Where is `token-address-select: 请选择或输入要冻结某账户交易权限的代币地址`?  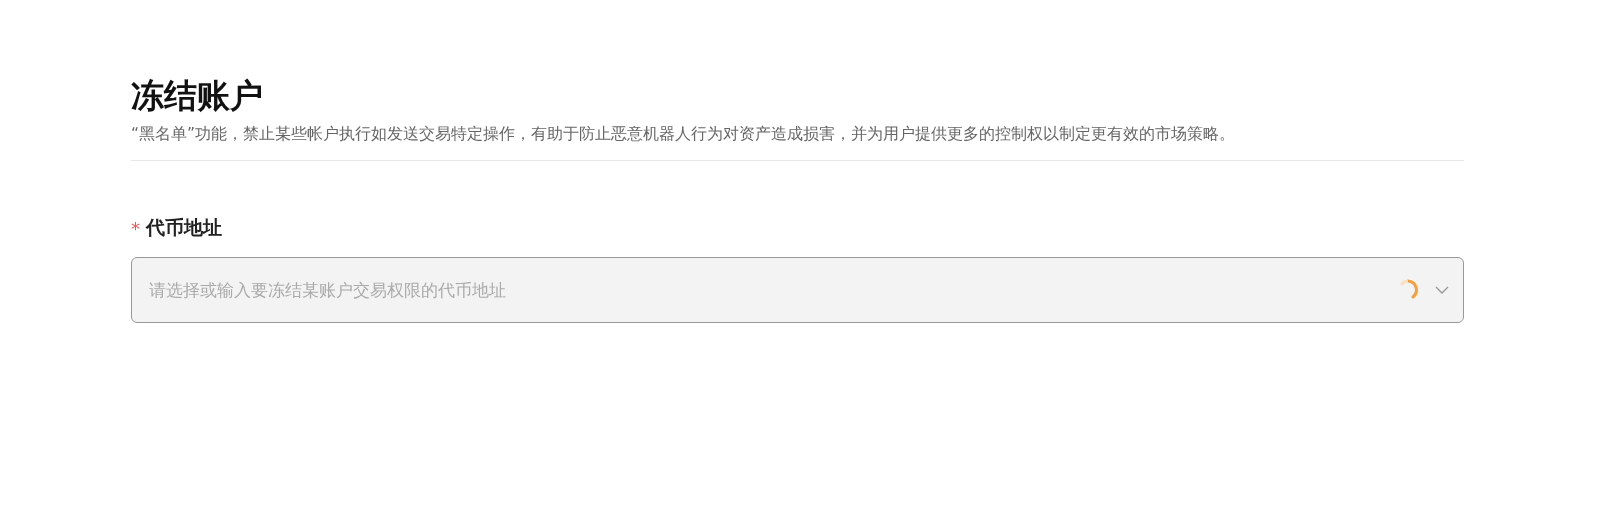 token-address-select: 请选择或输入要冻结某账户交易权限的代币地址 is located at coordinates (797, 290).